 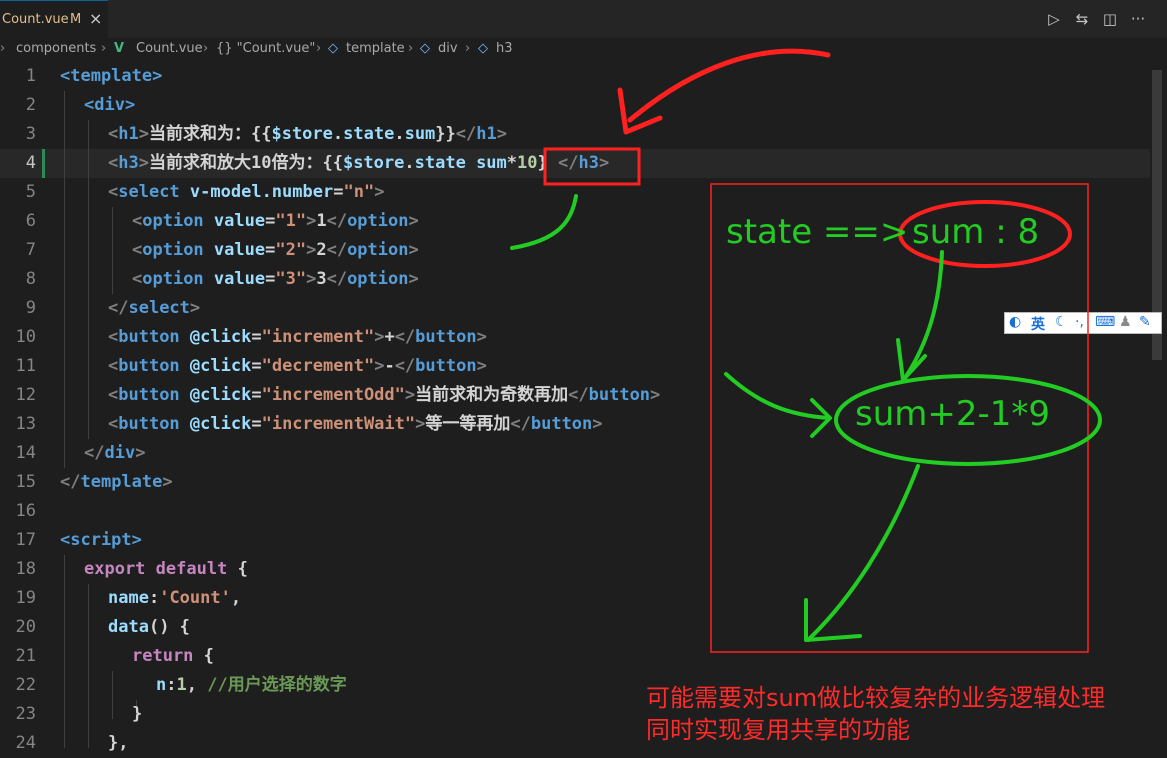 I want to click on green-arrow-bottom, so click(x=863, y=553).